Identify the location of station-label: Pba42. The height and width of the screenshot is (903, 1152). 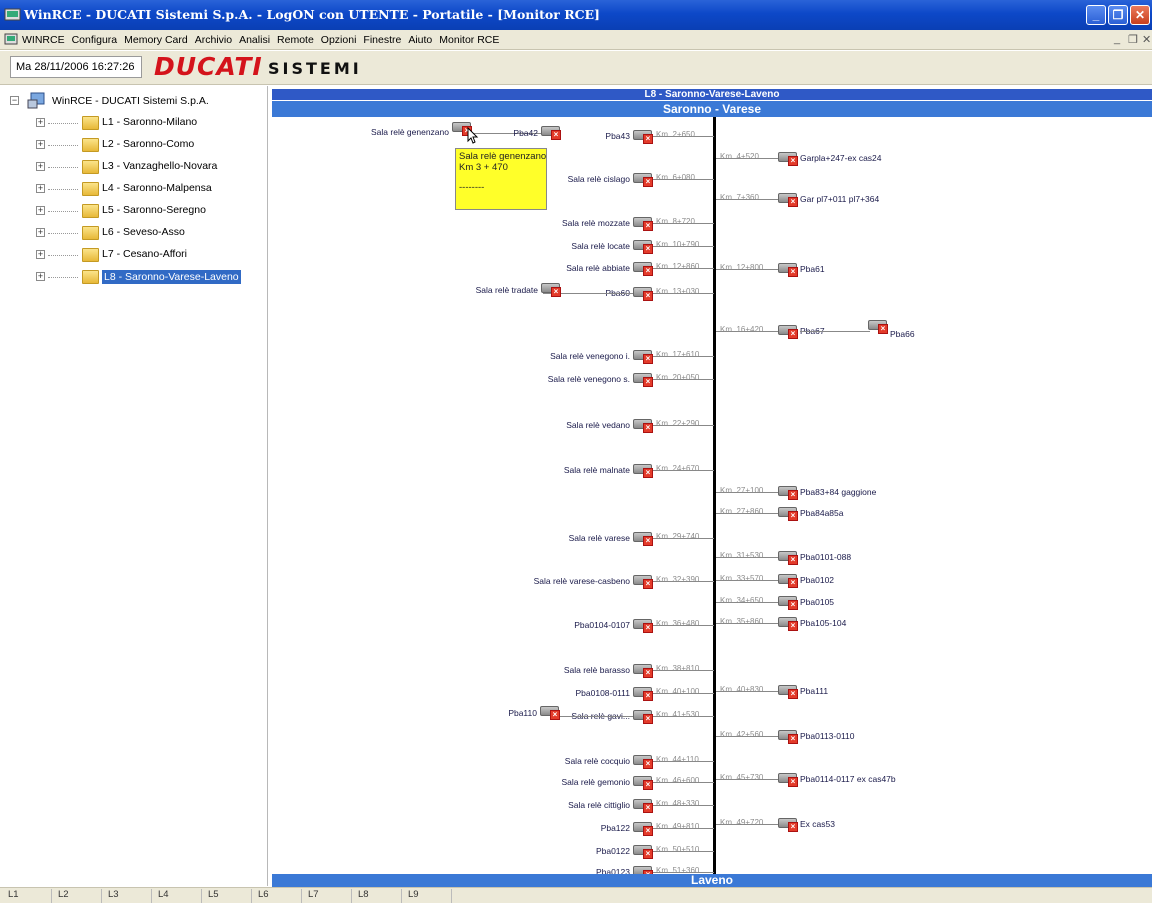
(525, 133).